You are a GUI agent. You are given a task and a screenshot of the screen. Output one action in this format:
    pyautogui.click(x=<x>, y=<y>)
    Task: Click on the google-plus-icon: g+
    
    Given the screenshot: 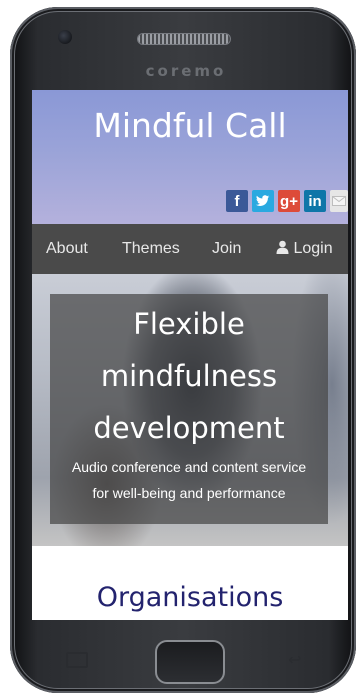 What is the action you would take?
    pyautogui.click(x=289, y=201)
    